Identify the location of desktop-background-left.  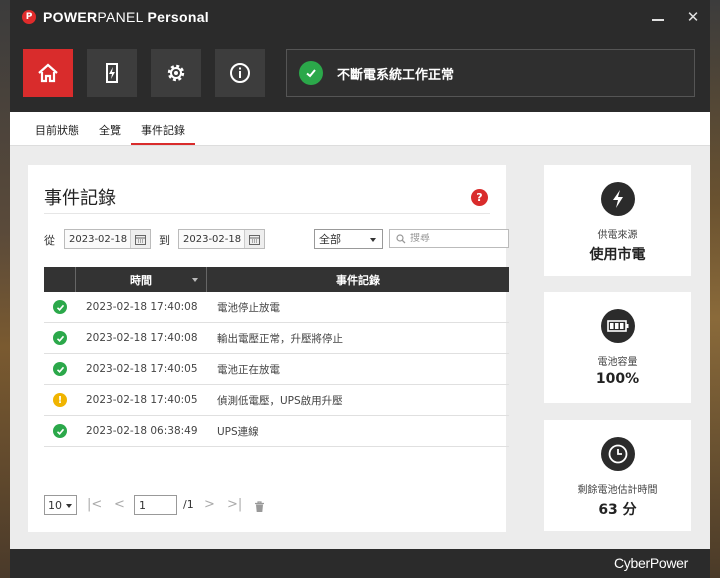
(5, 289).